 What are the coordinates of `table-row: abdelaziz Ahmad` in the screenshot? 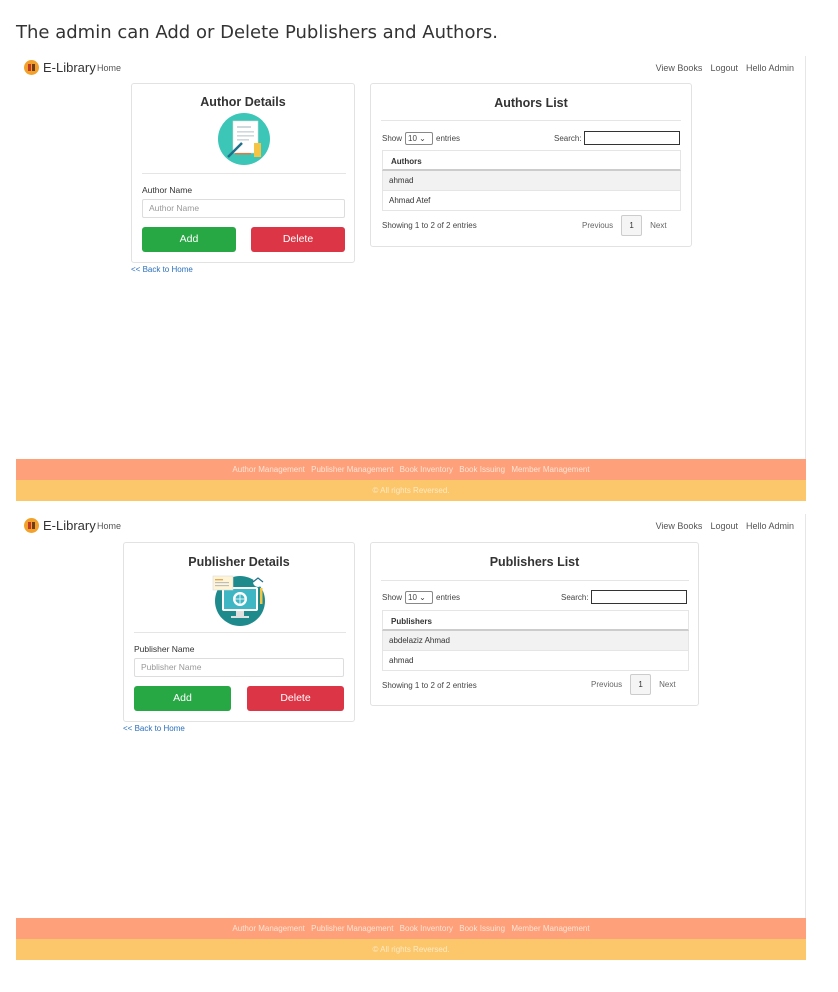 It's located at (535, 641).